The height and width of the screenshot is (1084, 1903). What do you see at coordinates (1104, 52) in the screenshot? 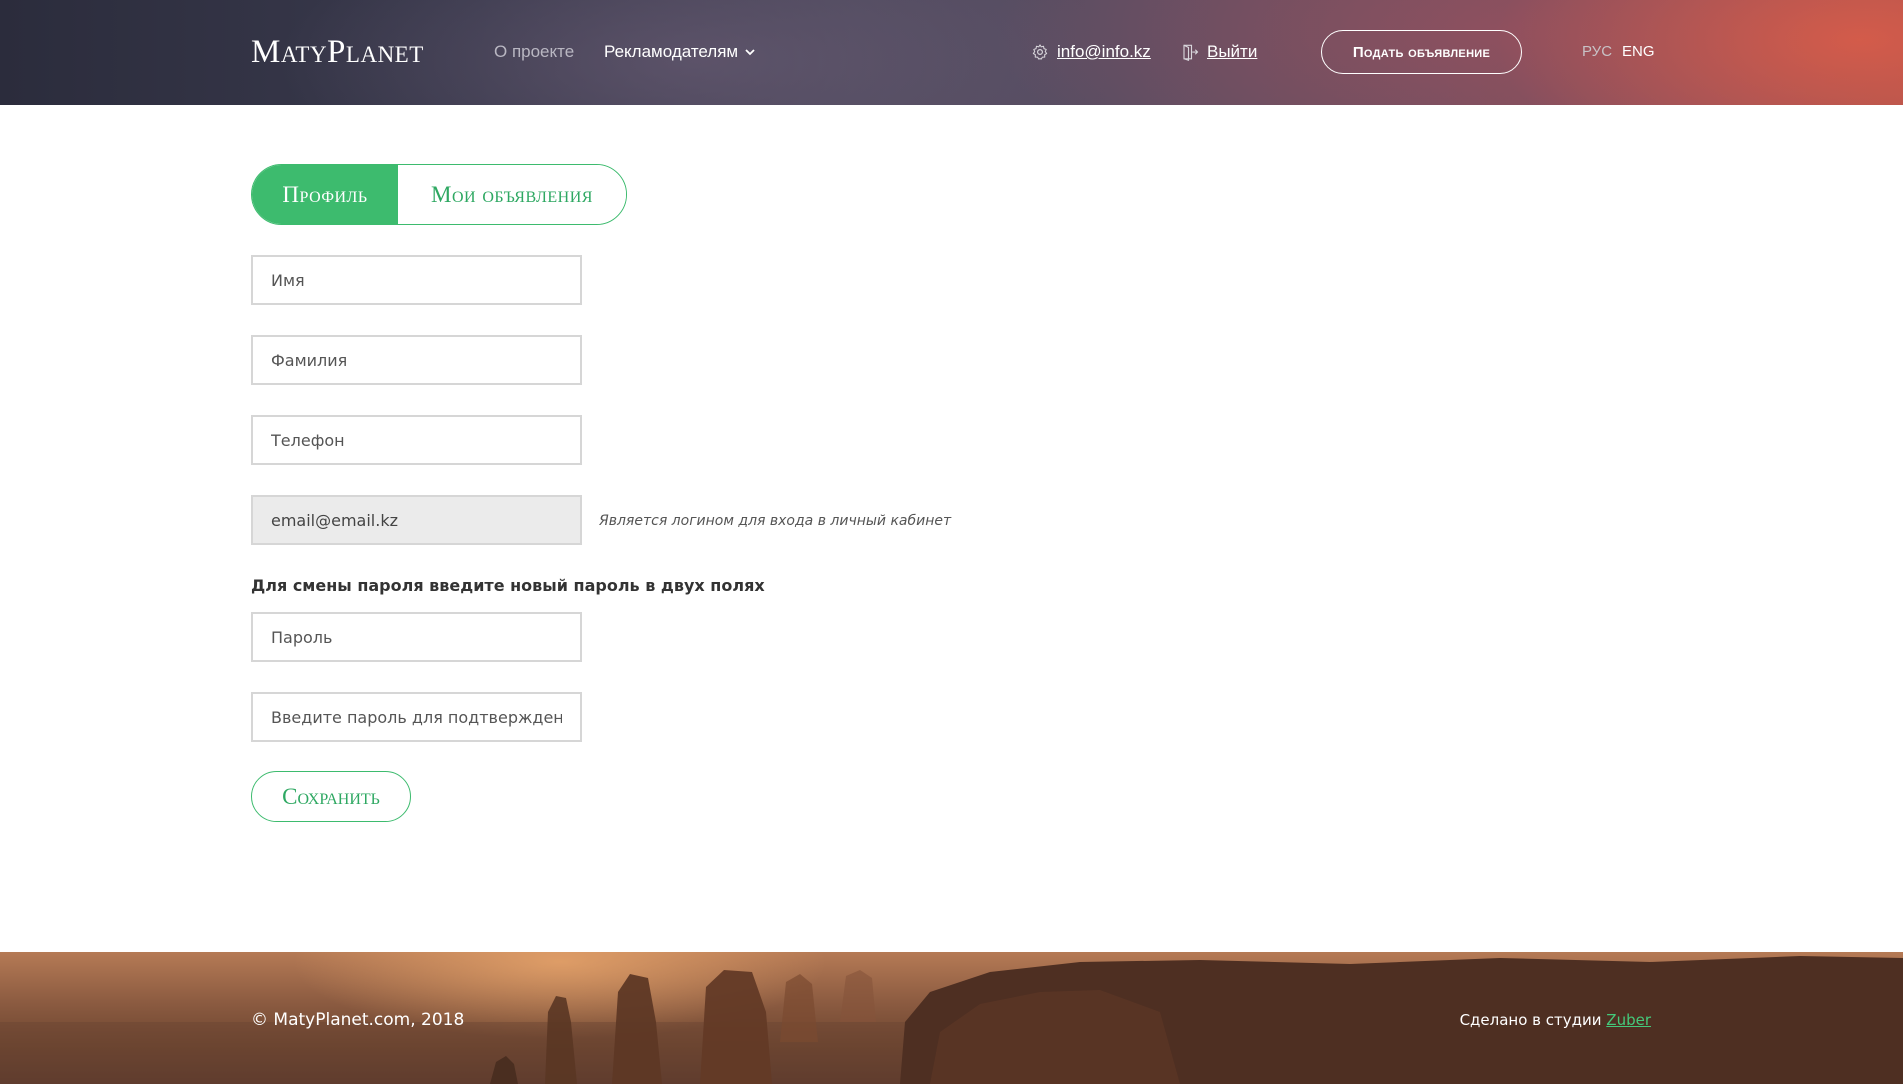
I see `header-email-link: info@info.kz` at bounding box center [1104, 52].